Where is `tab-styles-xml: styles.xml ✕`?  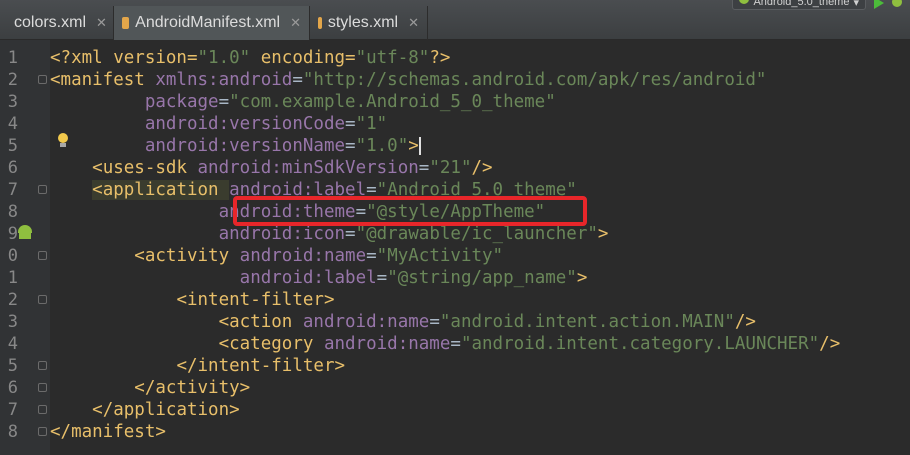 tab-styles-xml: styles.xml ✕ is located at coordinates (369, 23).